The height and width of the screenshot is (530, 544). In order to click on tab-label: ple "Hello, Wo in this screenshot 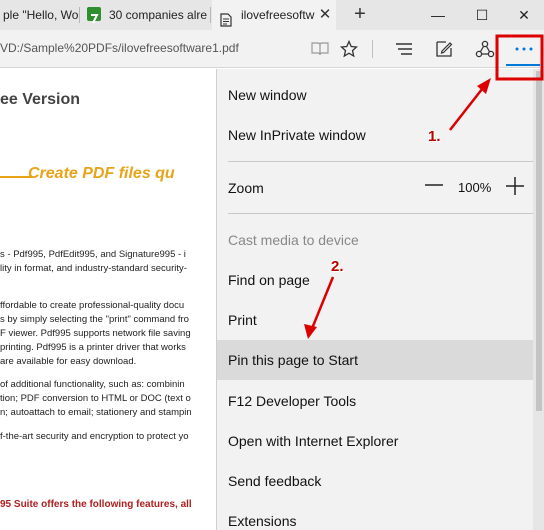, I will do `click(41, 15)`.